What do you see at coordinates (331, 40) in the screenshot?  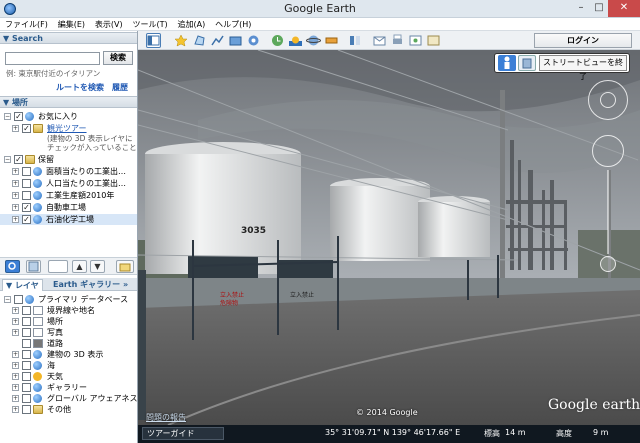 I see `ruler-icon` at bounding box center [331, 40].